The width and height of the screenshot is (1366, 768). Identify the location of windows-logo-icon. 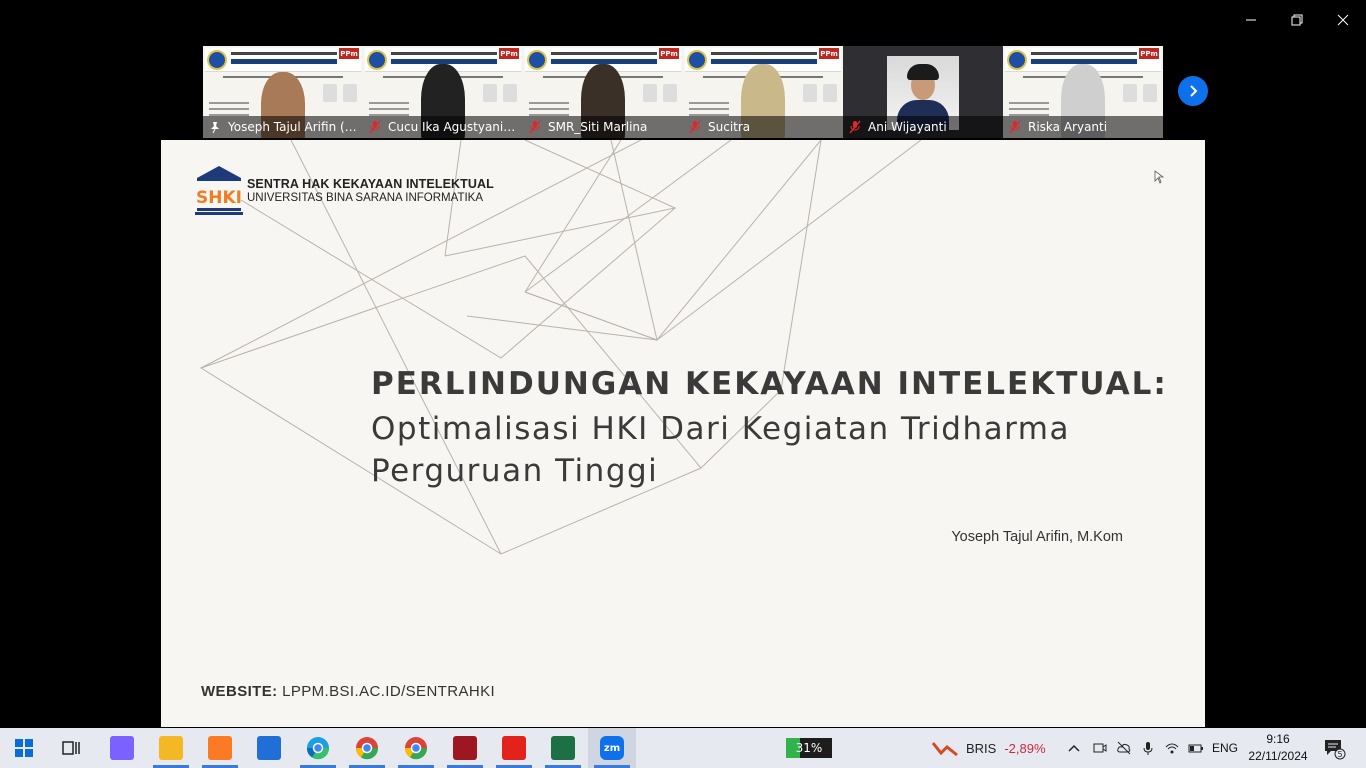
(24, 748).